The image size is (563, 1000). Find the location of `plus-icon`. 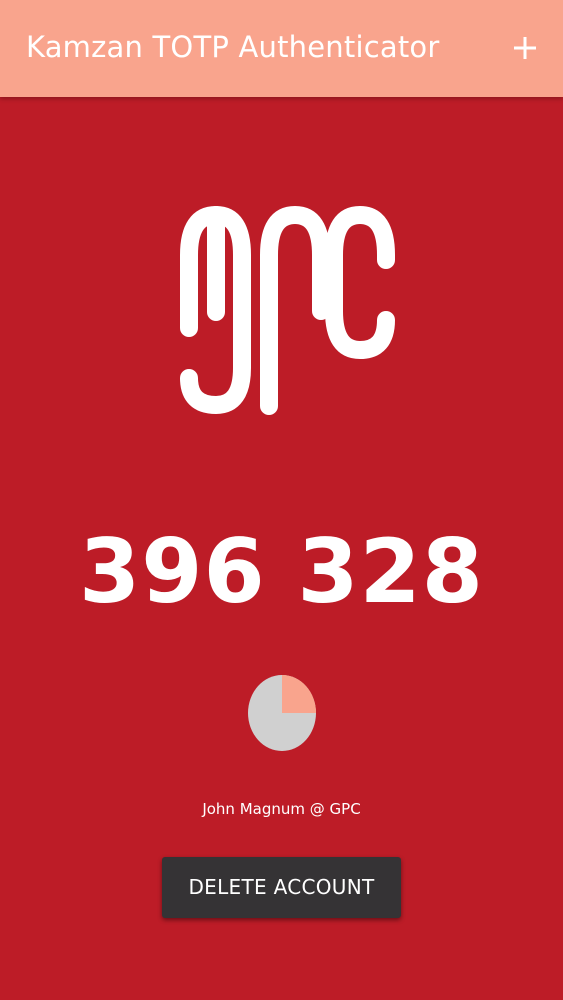

plus-icon is located at coordinates (525, 48).